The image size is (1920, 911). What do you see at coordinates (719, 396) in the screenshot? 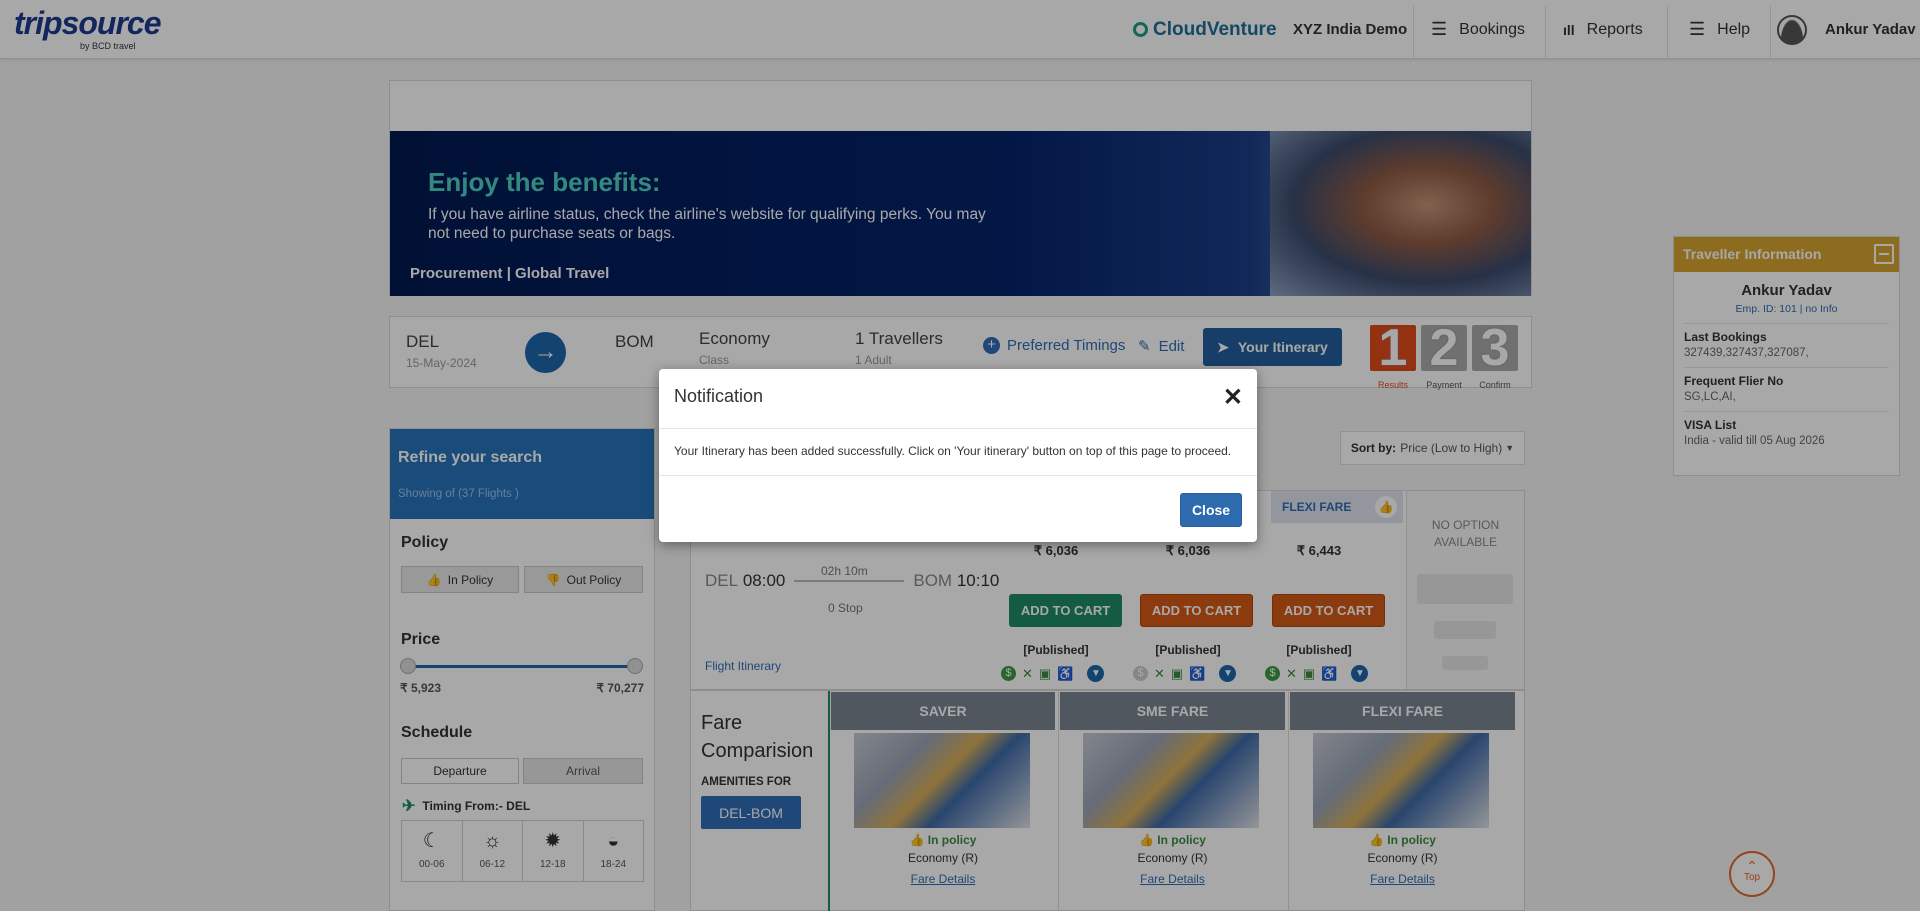
I see `modal-title: Notification` at bounding box center [719, 396].